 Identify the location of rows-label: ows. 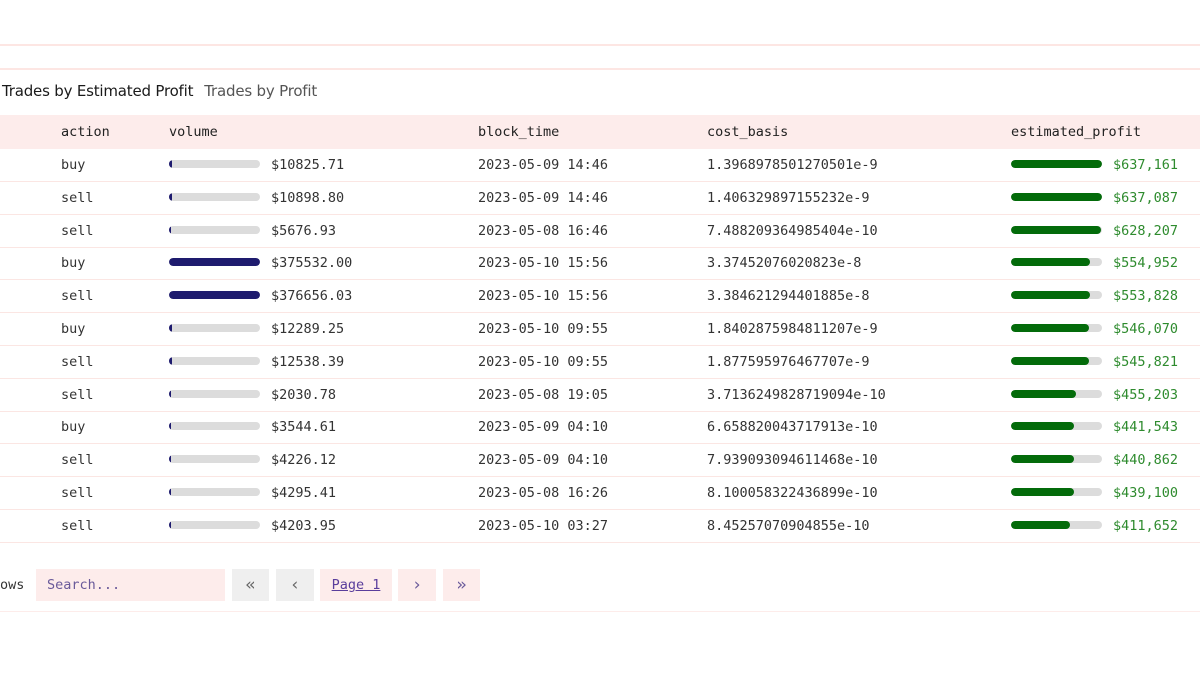
(12, 585).